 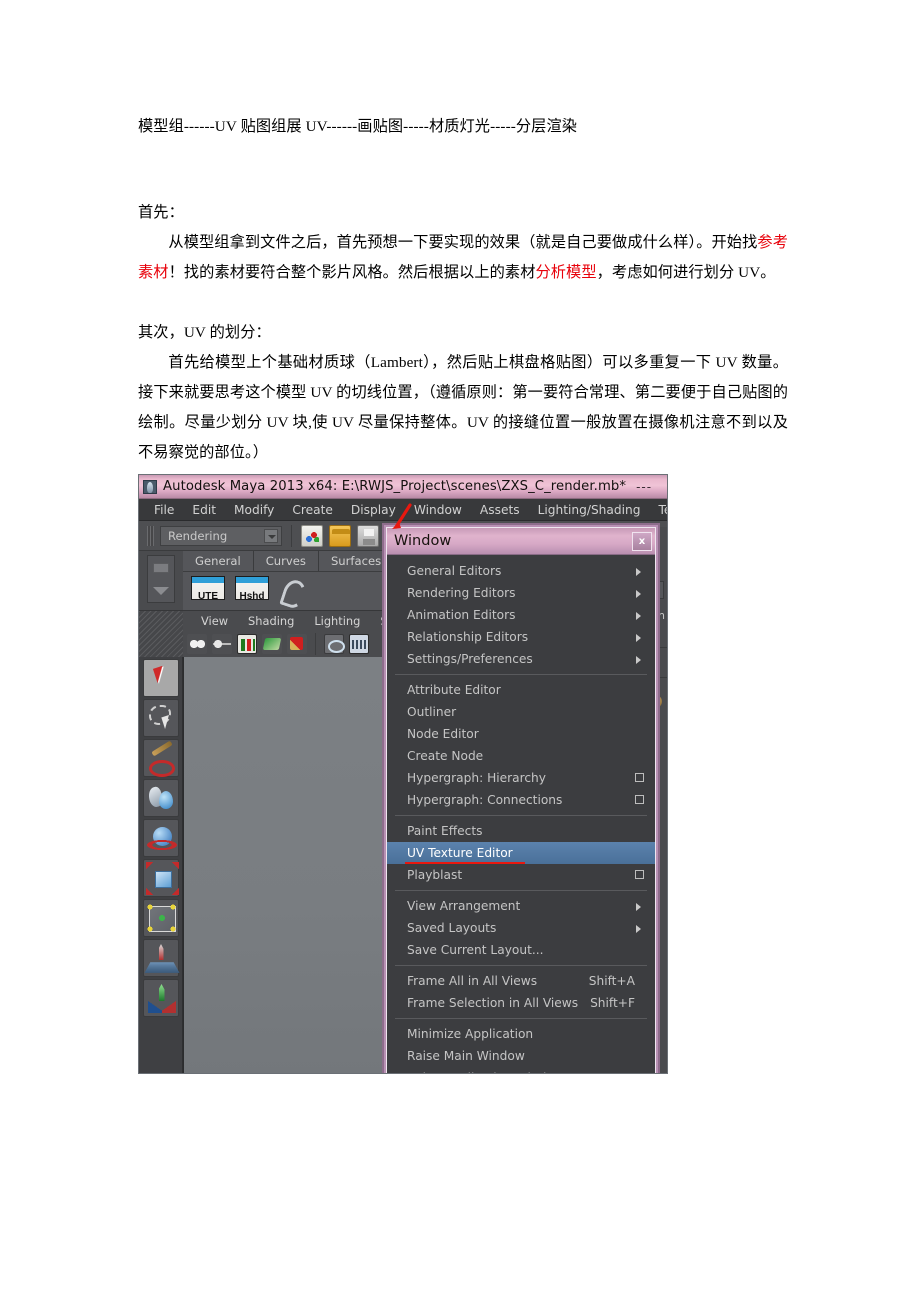 What do you see at coordinates (160, 878) in the screenshot?
I see `scale-tool-icon` at bounding box center [160, 878].